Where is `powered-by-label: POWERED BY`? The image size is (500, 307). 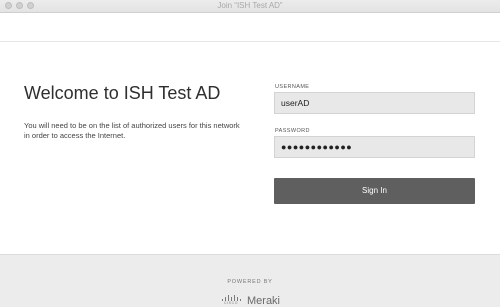 powered-by-label: POWERED BY is located at coordinates (250, 282).